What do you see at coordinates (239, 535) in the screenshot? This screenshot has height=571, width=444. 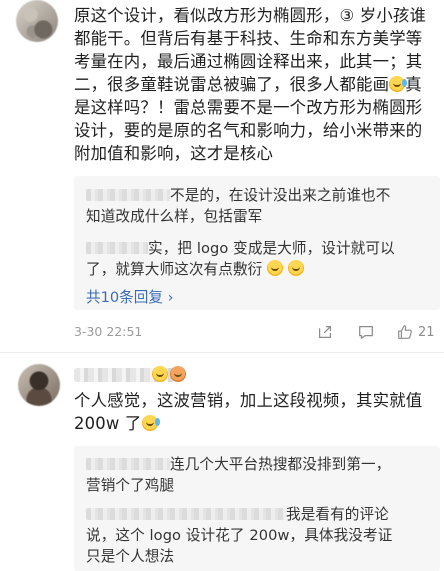 I see `reply-text: 说，这个 logo 设计花了 200w，具体我没考证` at bounding box center [239, 535].